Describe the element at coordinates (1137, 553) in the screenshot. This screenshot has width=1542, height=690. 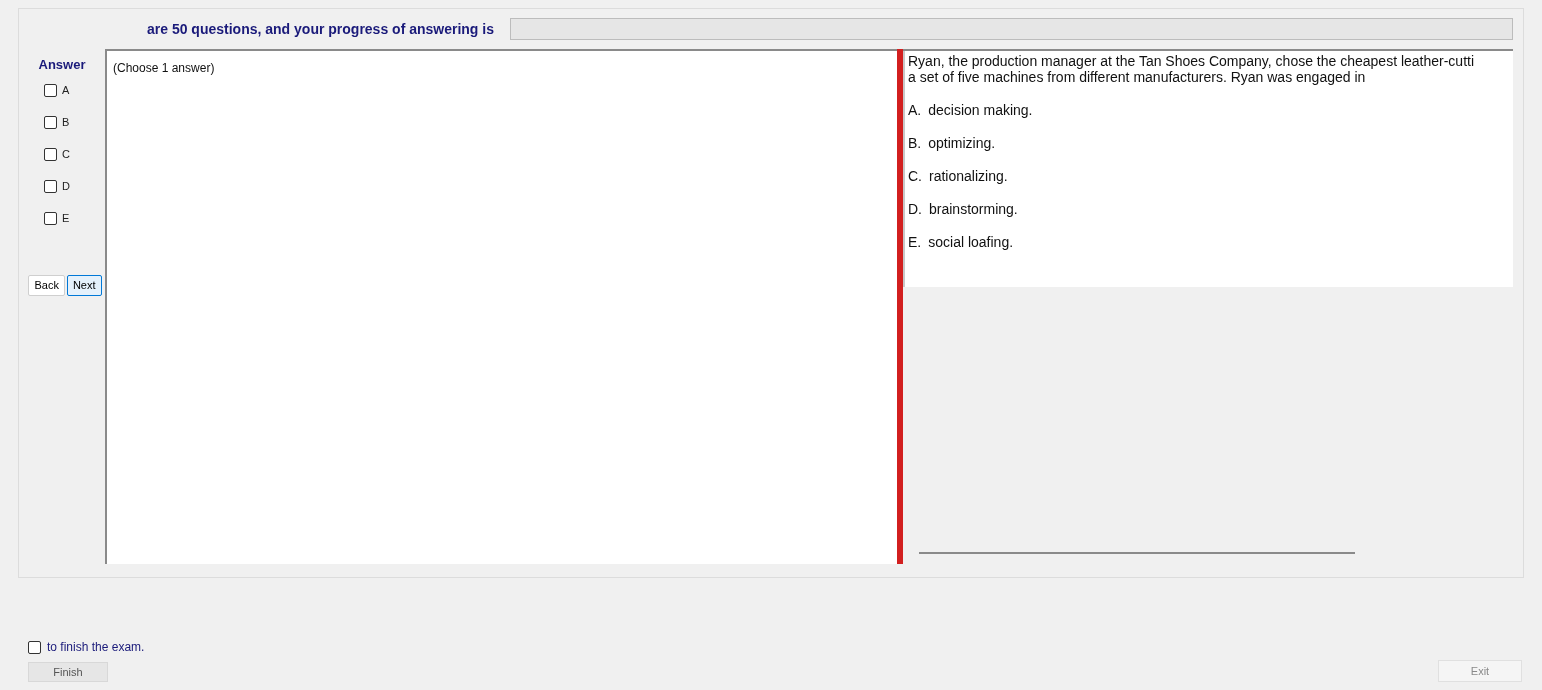
I see `horizontal-scrollbar` at that location.